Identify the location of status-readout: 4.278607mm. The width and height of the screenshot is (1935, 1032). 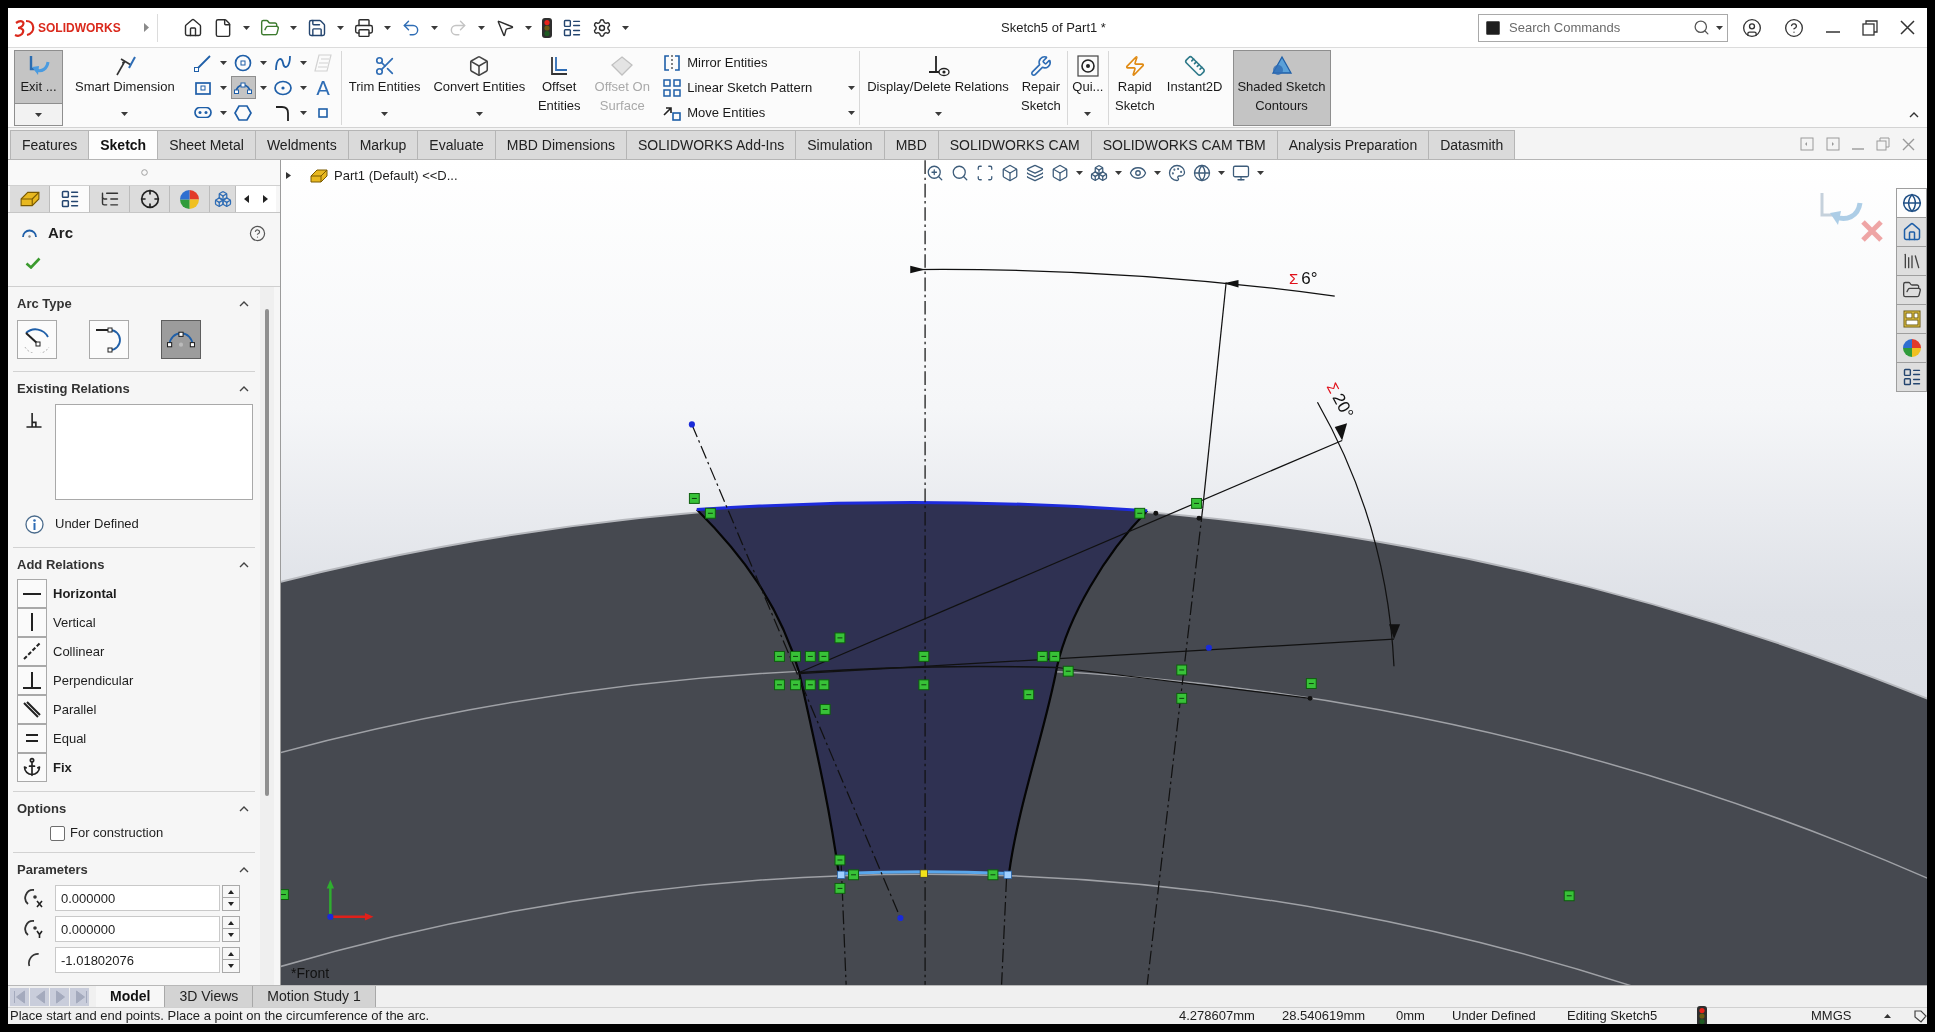
(1217, 1016).